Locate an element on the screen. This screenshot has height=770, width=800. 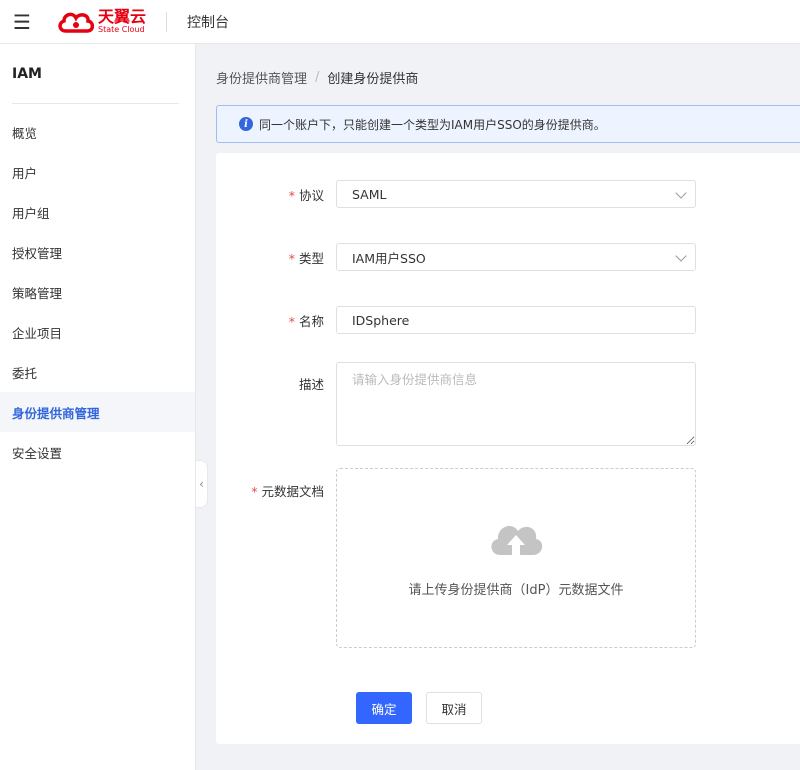
cloud-upload-icon is located at coordinates (517, 540).